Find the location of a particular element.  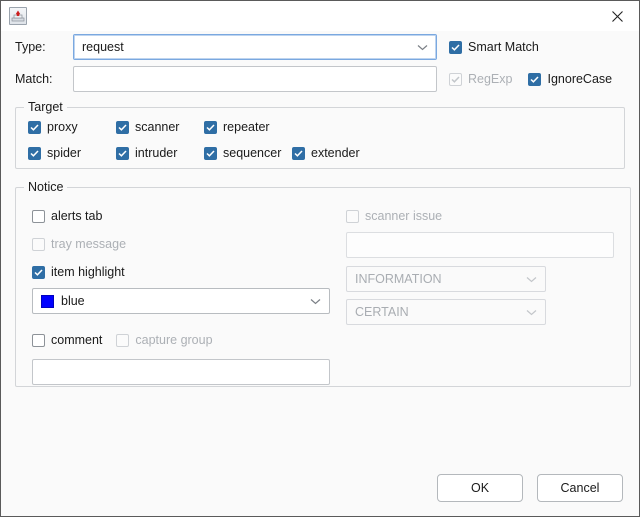

tray-message-row: tray message is located at coordinates (189, 244).